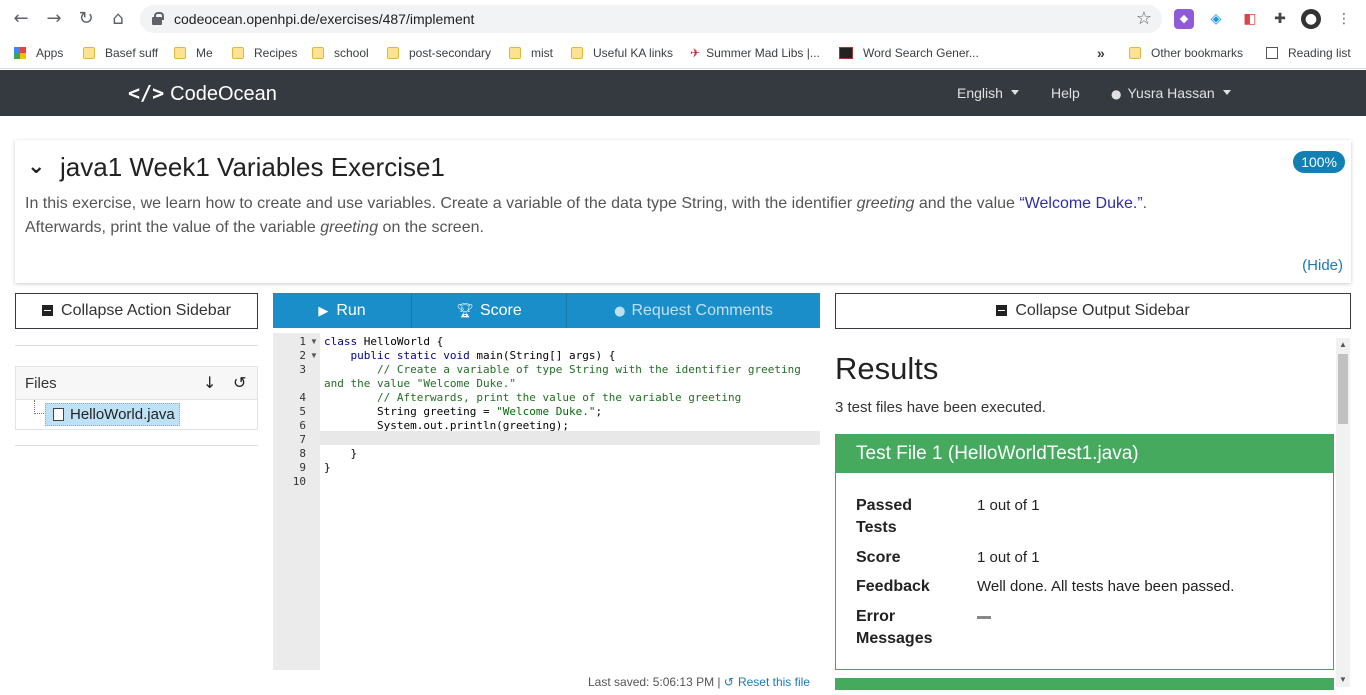  Describe the element at coordinates (894, 627) in the screenshot. I see `error-messages-label: Error Messages` at that location.